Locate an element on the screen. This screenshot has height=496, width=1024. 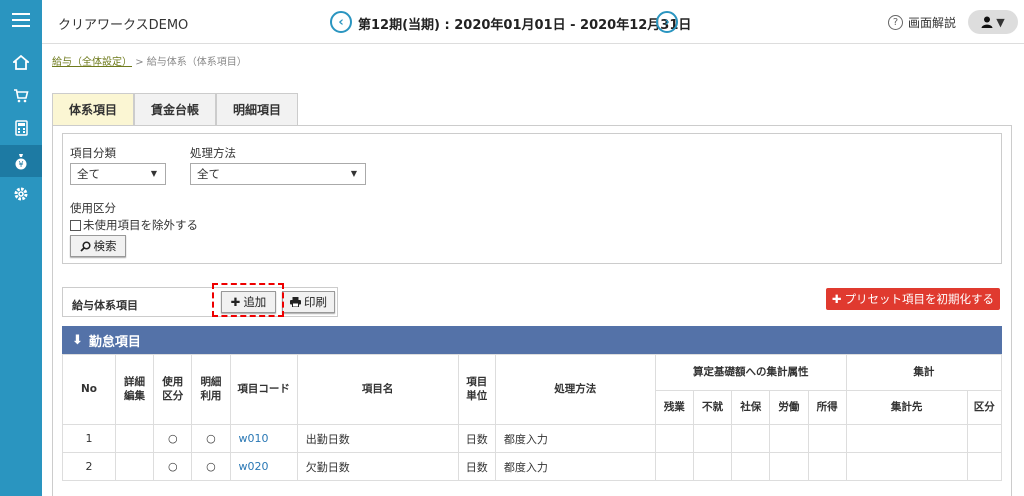
help-link: ? 画面解説 is located at coordinates (922, 22).